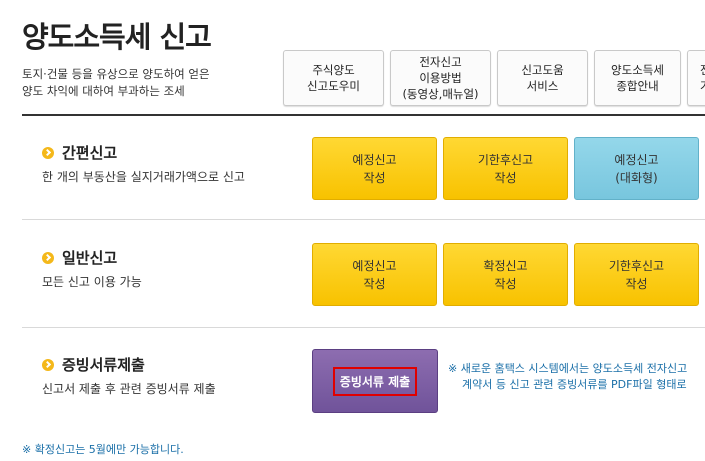  I want to click on section-title-simple: 간편신고, so click(79, 152).